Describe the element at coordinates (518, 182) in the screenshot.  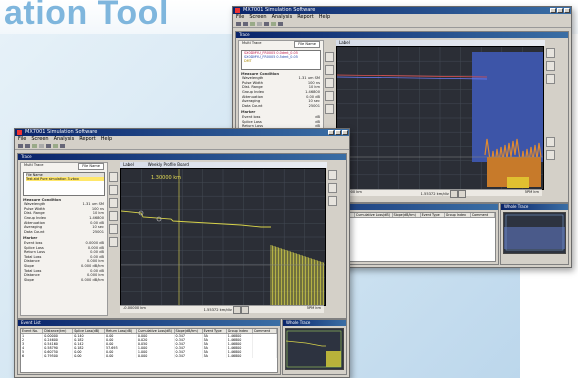
I see `trace-yellow-block` at that location.